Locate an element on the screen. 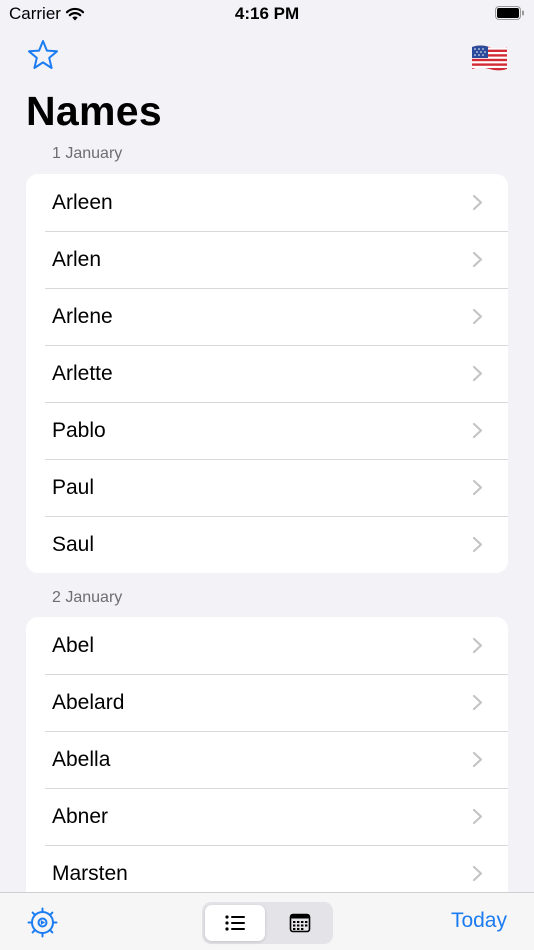 The height and width of the screenshot is (950, 534). status-time: 4:16 PM is located at coordinates (267, 13).